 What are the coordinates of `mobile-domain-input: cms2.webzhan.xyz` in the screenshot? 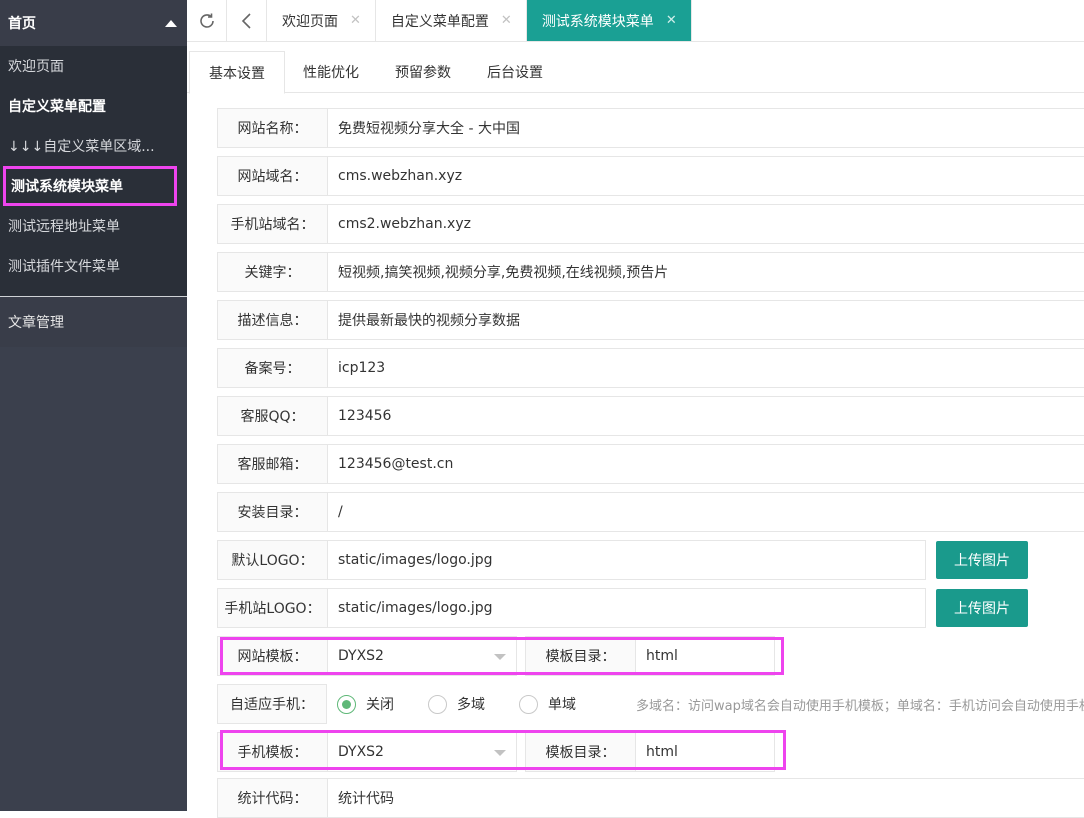 It's located at (705, 224).